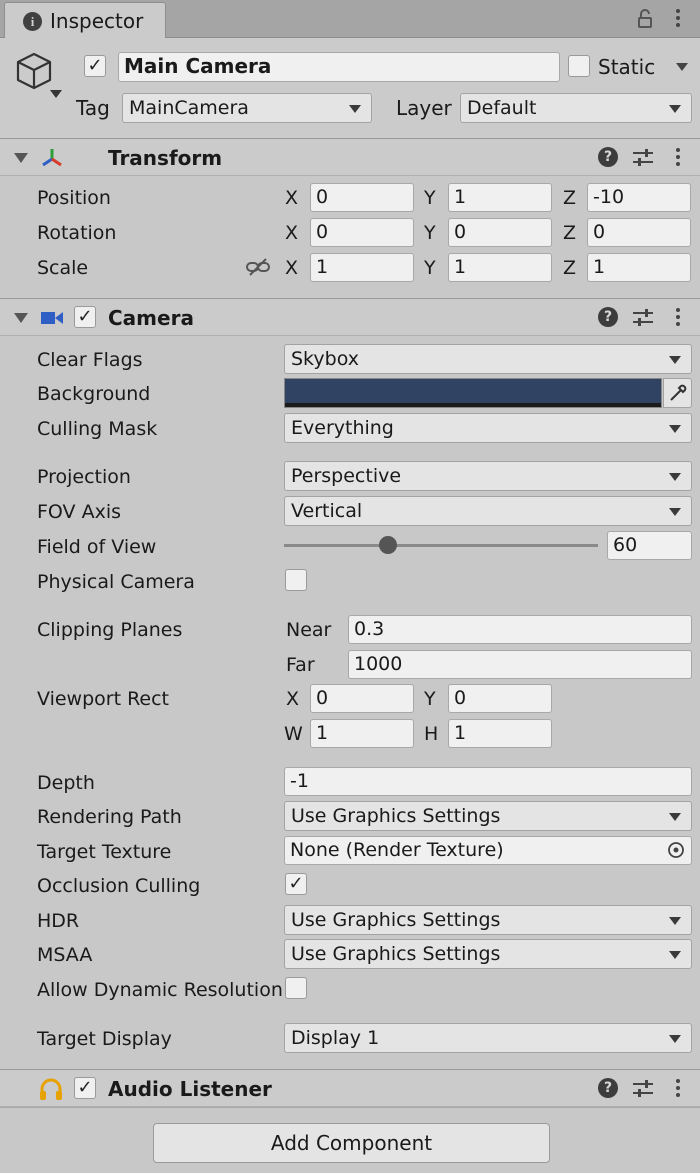  I want to click on scale-y-field: 1, so click(500, 267).